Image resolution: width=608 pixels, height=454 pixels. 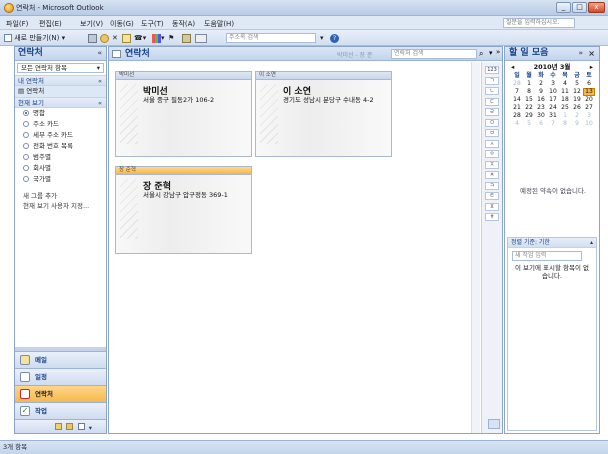 What do you see at coordinates (492, 122) in the screenshot?
I see `alpha-index-button: ㅁ` at bounding box center [492, 122].